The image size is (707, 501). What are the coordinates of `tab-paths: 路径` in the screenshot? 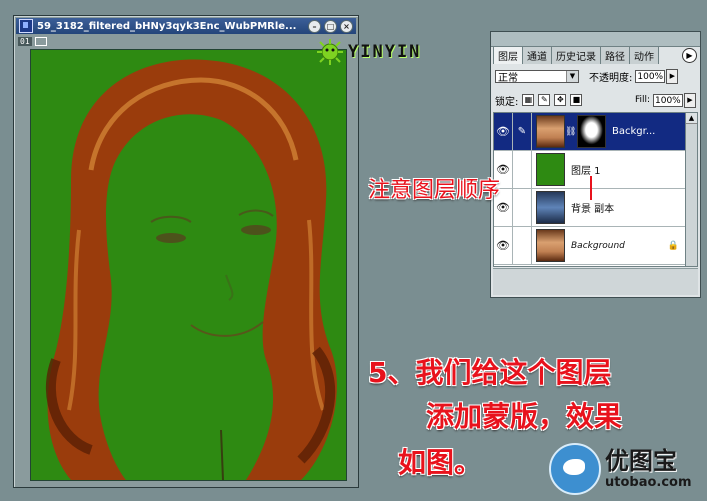 It's located at (615, 55).